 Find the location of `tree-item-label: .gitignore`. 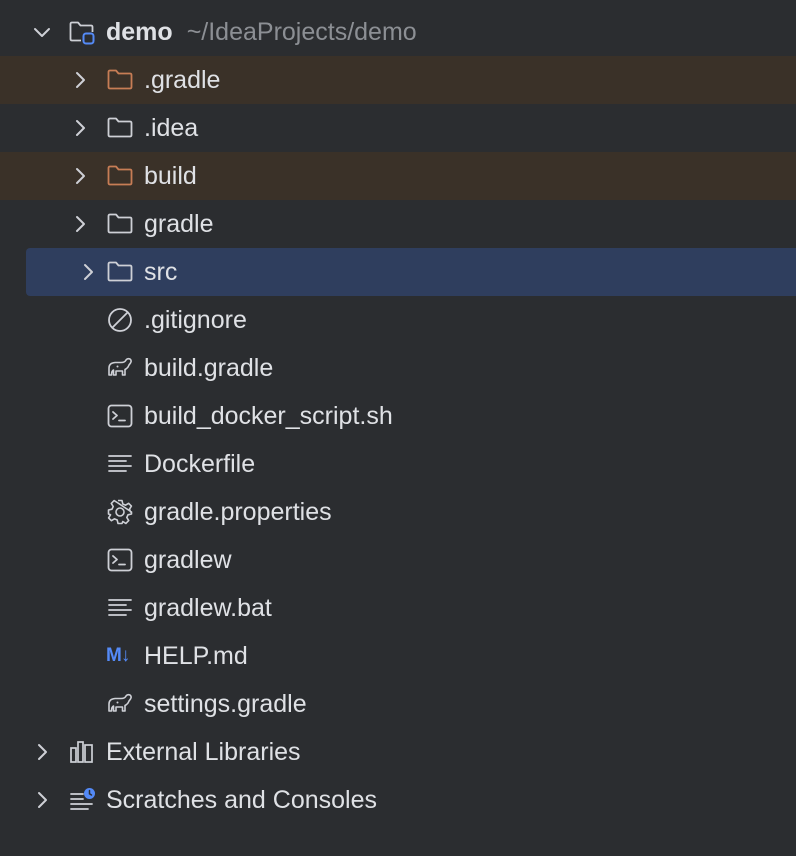

tree-item-label: .gitignore is located at coordinates (195, 320).